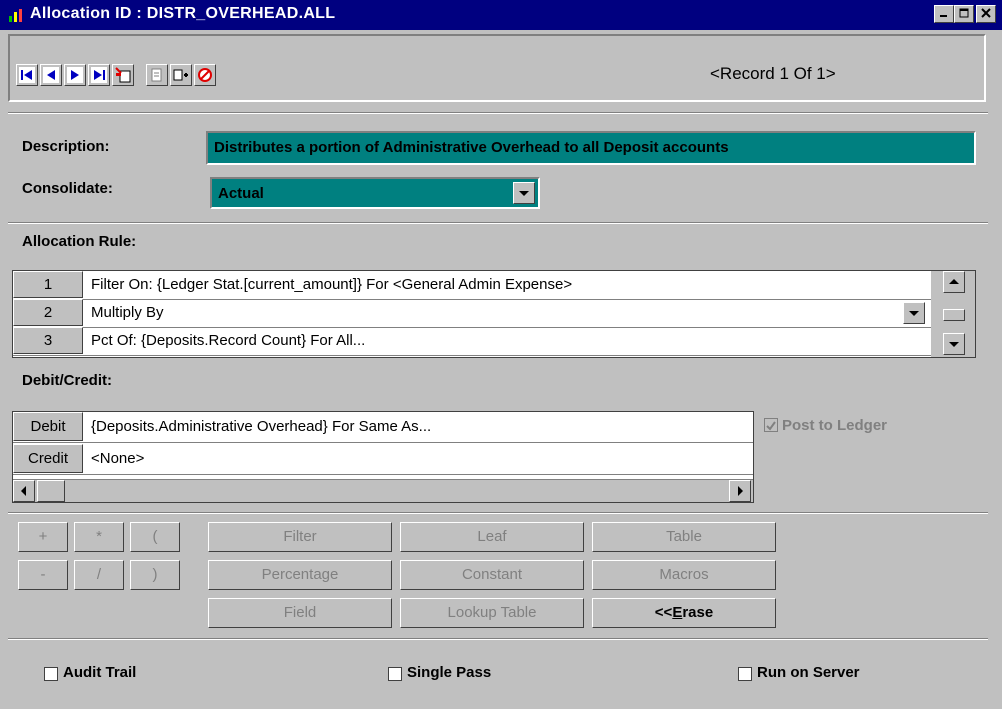  I want to click on first-record-icon, so click(27, 75).